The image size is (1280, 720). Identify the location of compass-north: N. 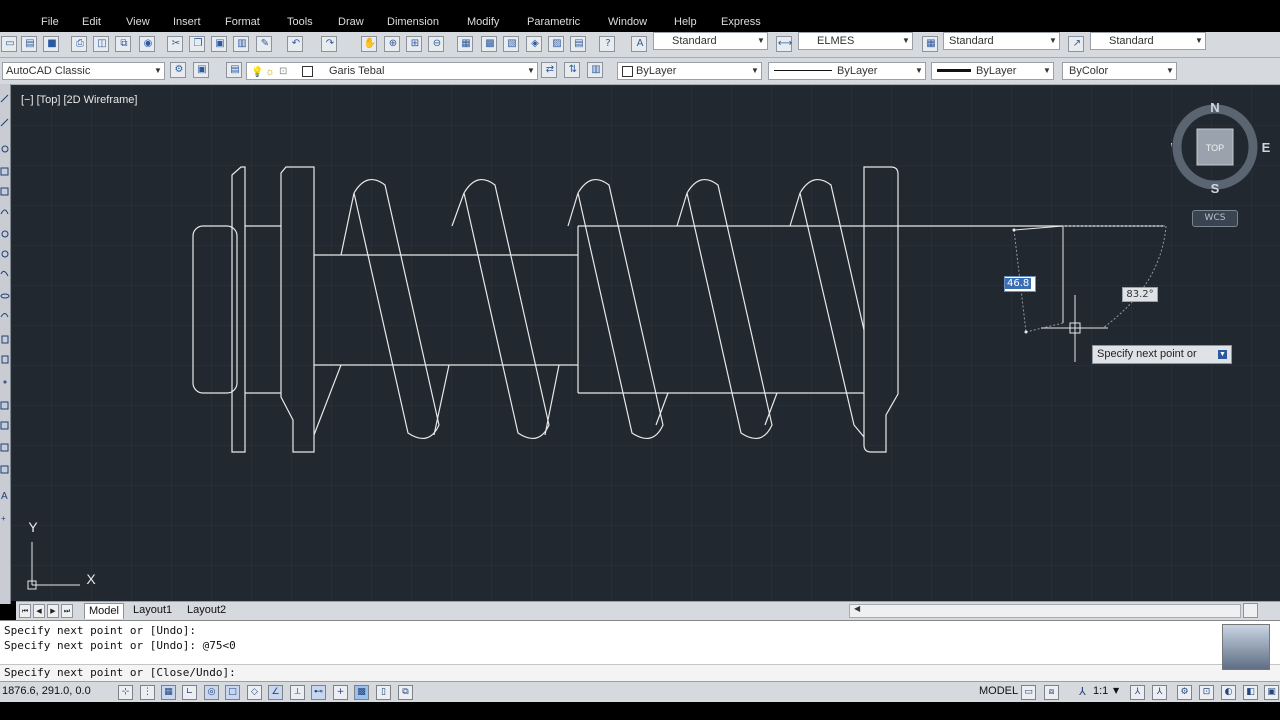
(1214, 107).